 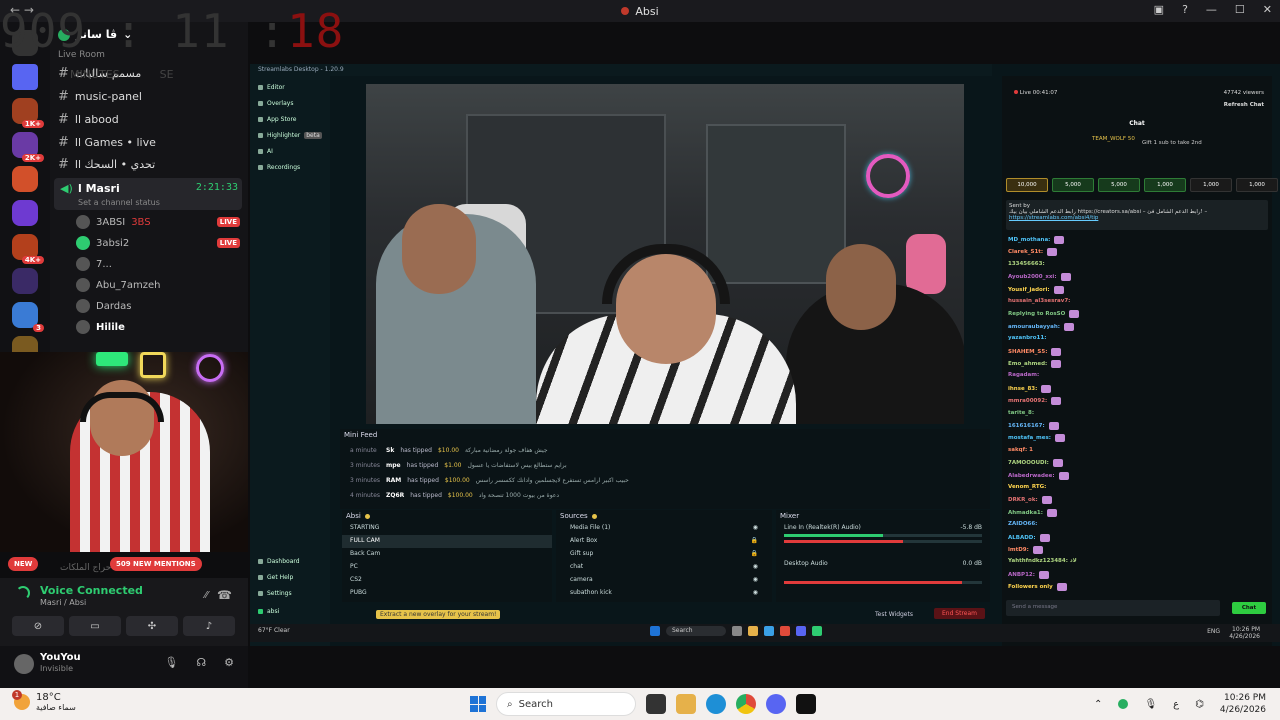 What do you see at coordinates (1027, 185) in the screenshot?
I see `tip-chip: 10,000` at bounding box center [1027, 185].